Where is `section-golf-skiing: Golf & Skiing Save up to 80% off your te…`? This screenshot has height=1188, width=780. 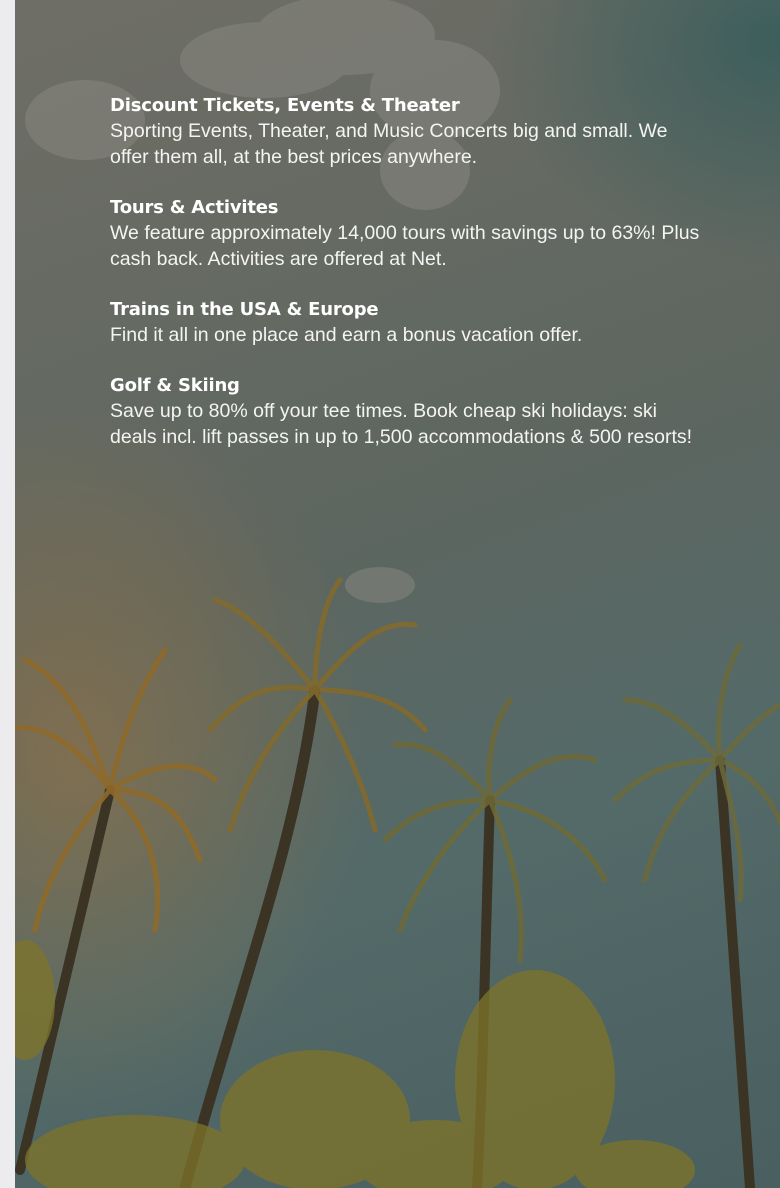
section-golf-skiing: Golf & Skiing Save up to 80% off your te… is located at coordinates (405, 412).